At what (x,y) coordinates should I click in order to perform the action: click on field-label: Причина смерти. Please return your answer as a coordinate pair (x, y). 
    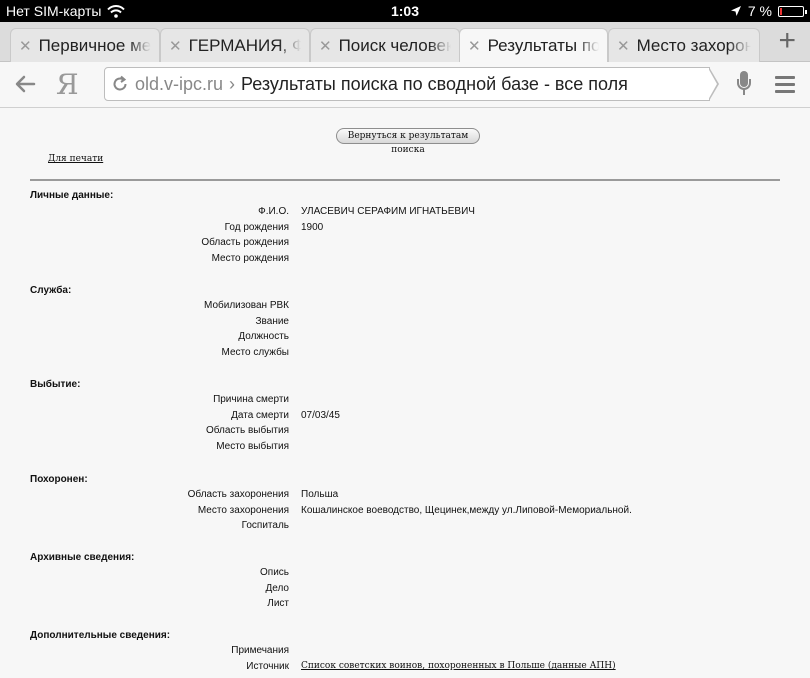
    Looking at the image, I should click on (251, 399).